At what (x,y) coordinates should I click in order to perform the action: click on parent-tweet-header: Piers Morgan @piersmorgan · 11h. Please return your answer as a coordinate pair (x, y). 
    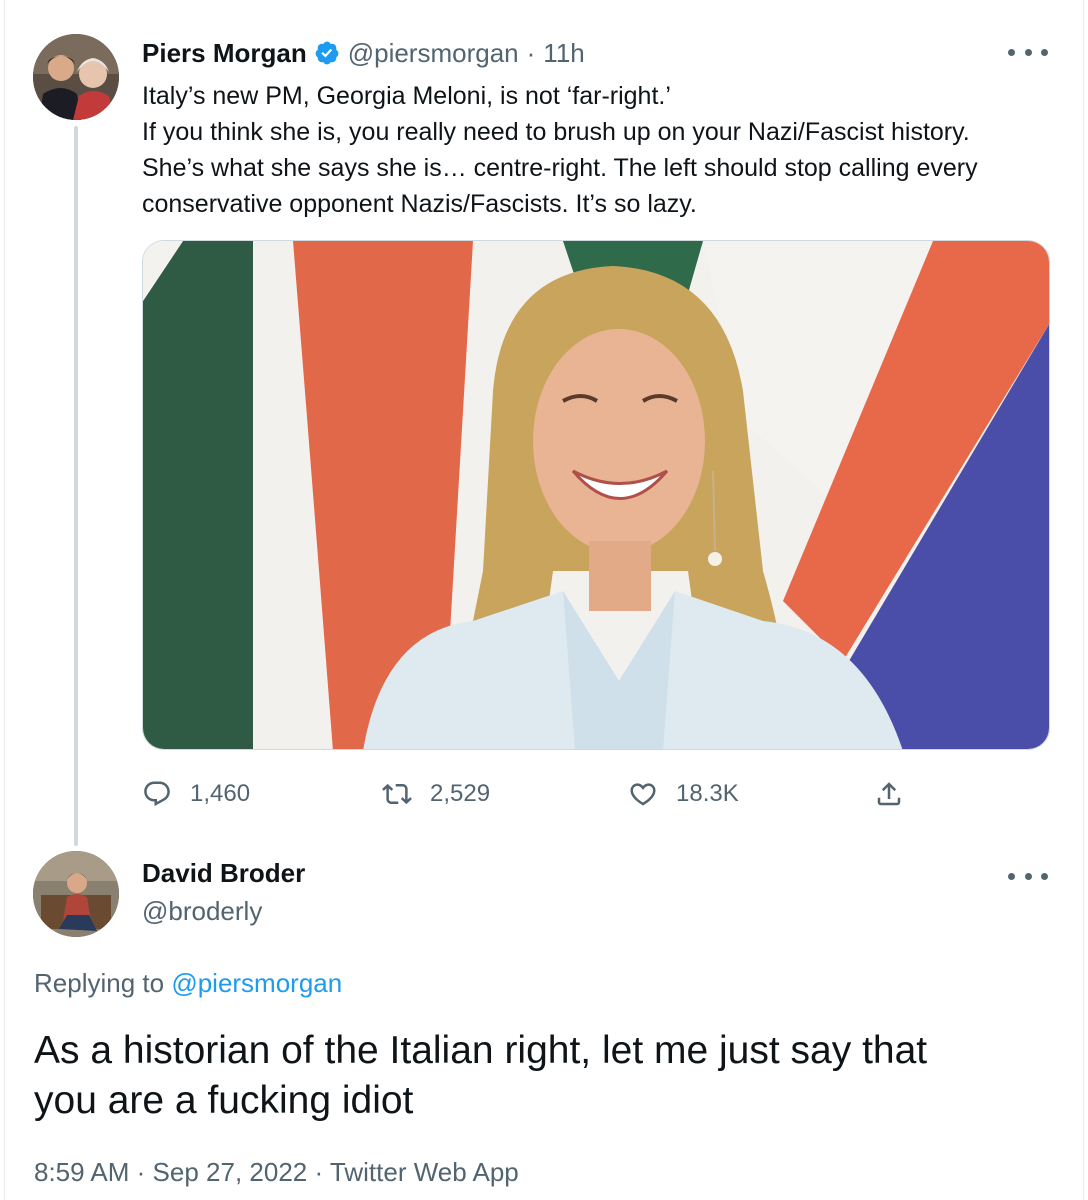
    Looking at the image, I should click on (363, 53).